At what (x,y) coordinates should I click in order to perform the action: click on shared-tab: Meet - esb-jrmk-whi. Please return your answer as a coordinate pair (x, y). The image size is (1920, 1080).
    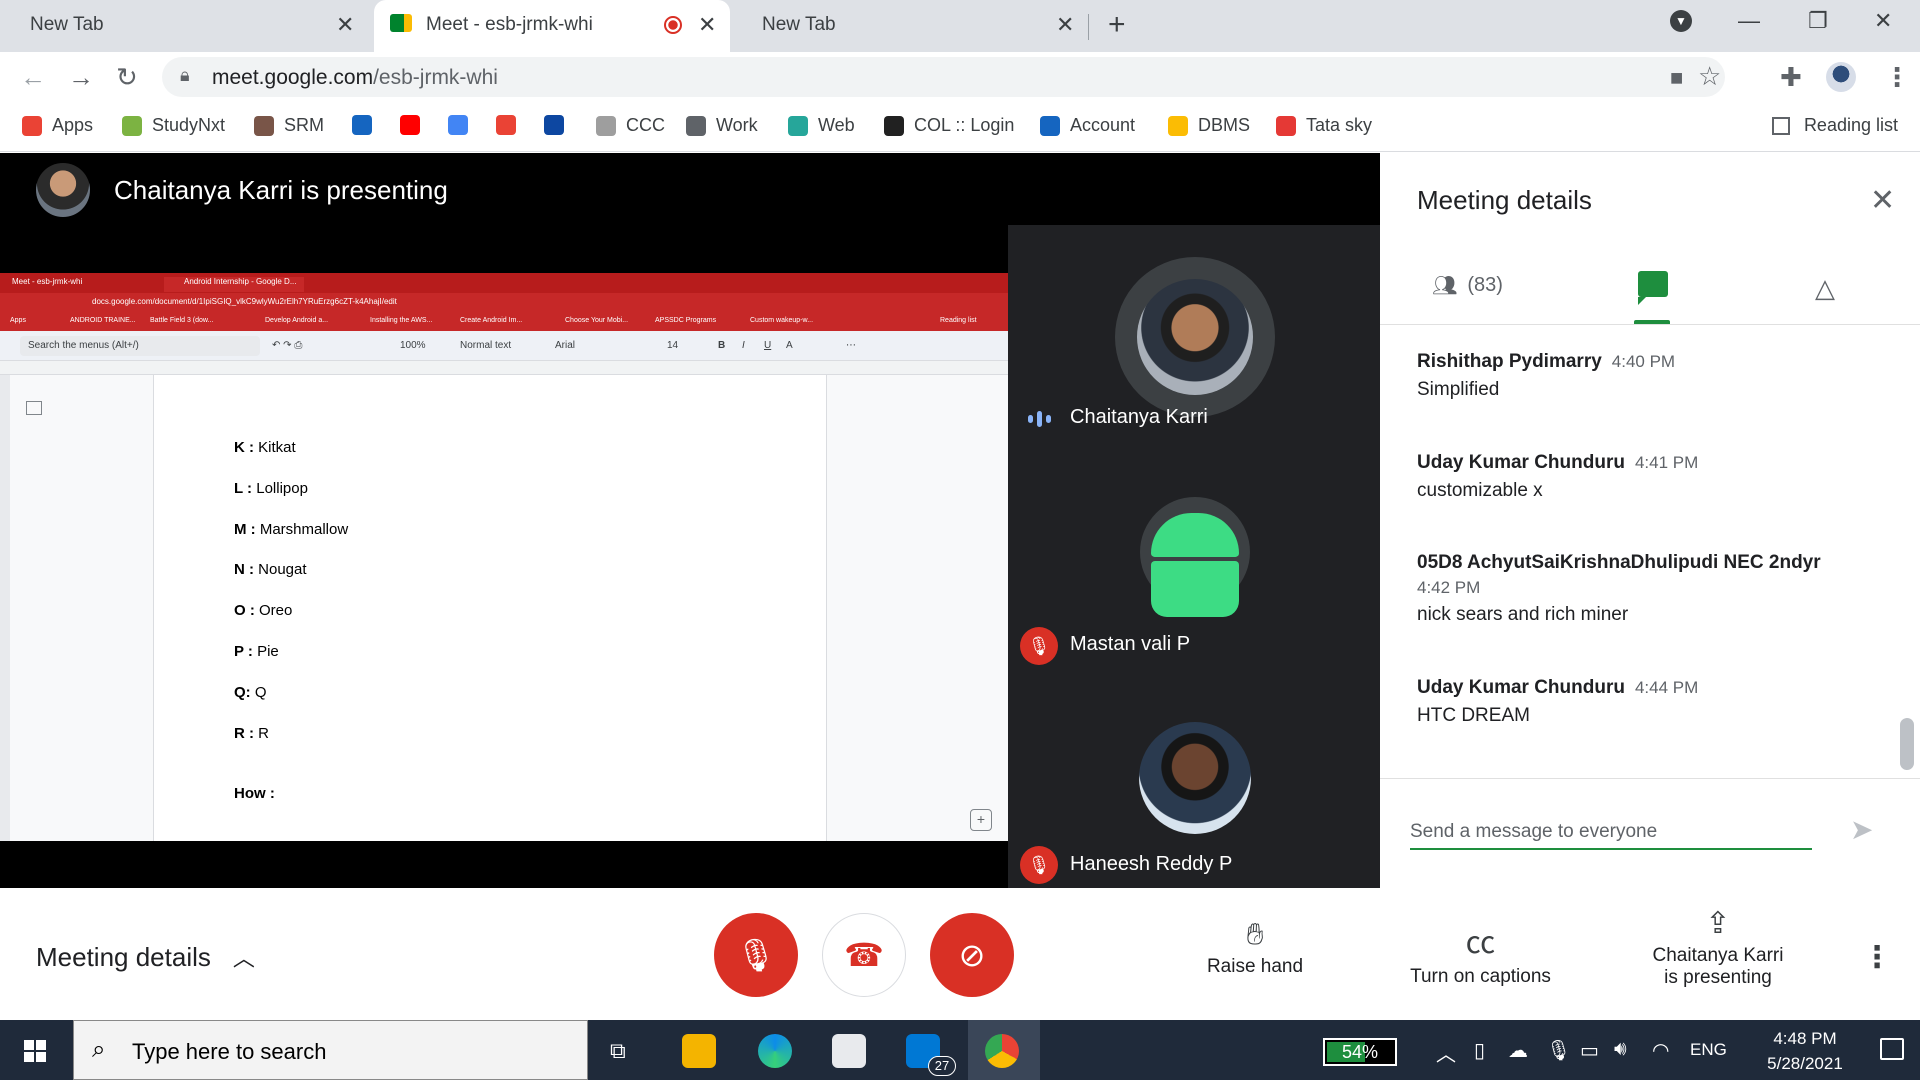
    Looking at the image, I should click on (47, 281).